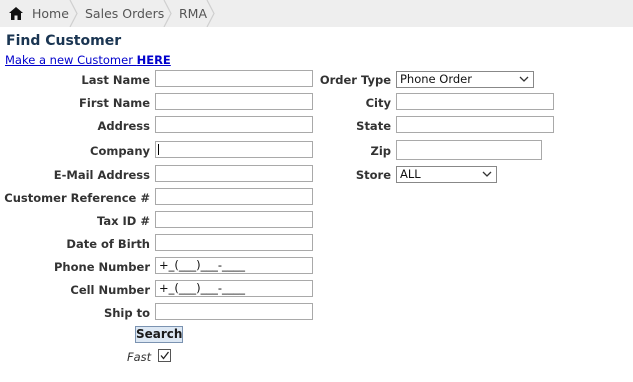  What do you see at coordinates (234, 311) in the screenshot?
I see `ship-to-input` at bounding box center [234, 311].